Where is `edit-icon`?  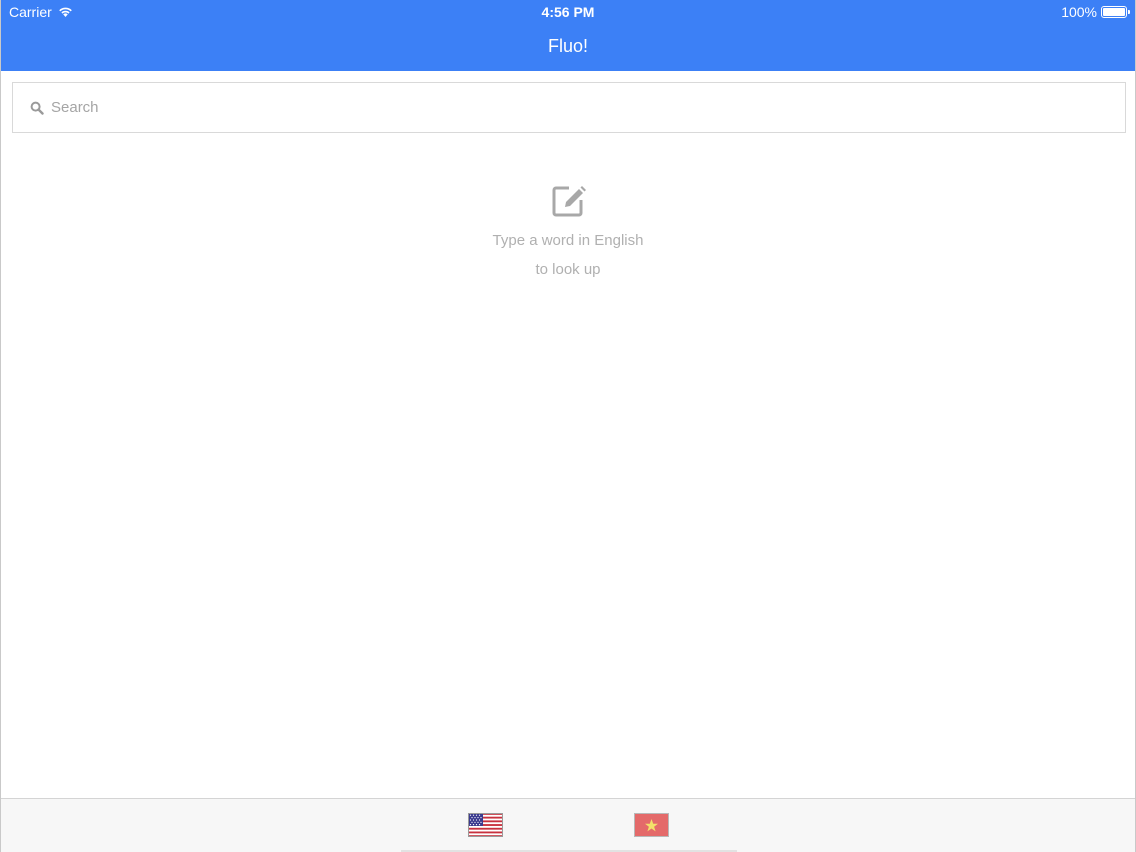 edit-icon is located at coordinates (569, 201).